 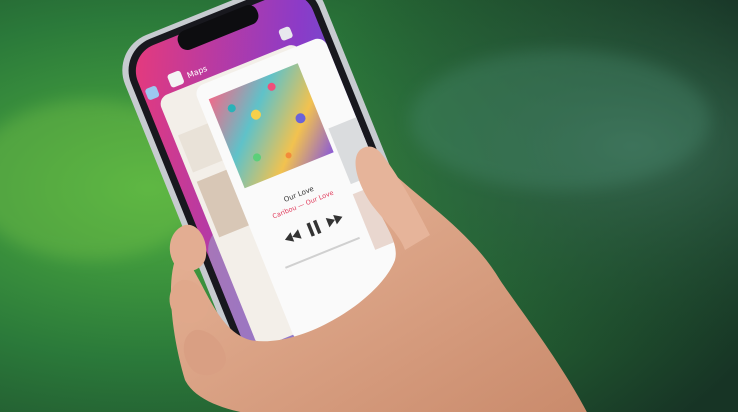 I want to click on bokeh-light, so click(x=560, y=120).